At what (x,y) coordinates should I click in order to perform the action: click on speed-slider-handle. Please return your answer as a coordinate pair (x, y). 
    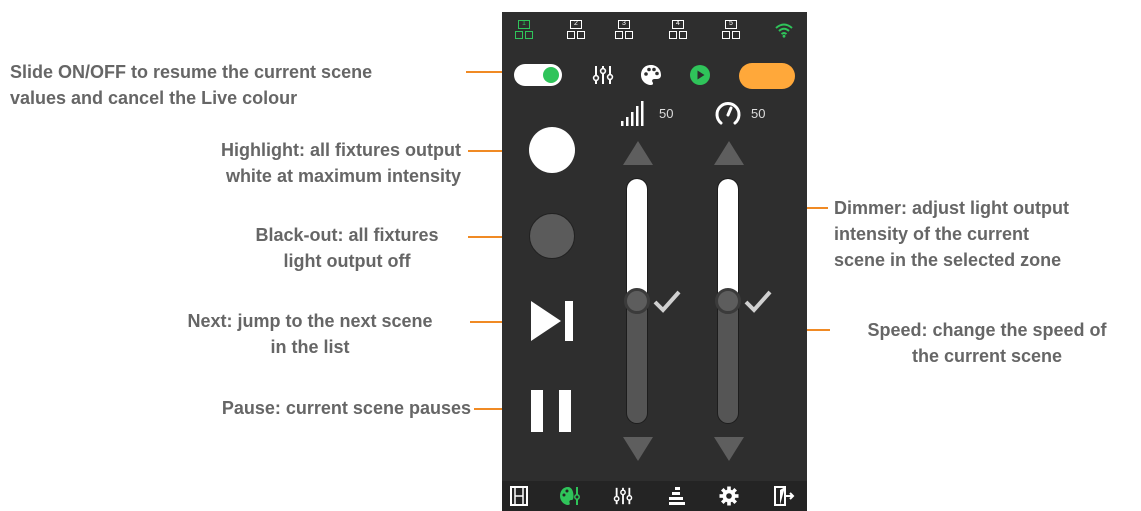
    Looking at the image, I should click on (728, 301).